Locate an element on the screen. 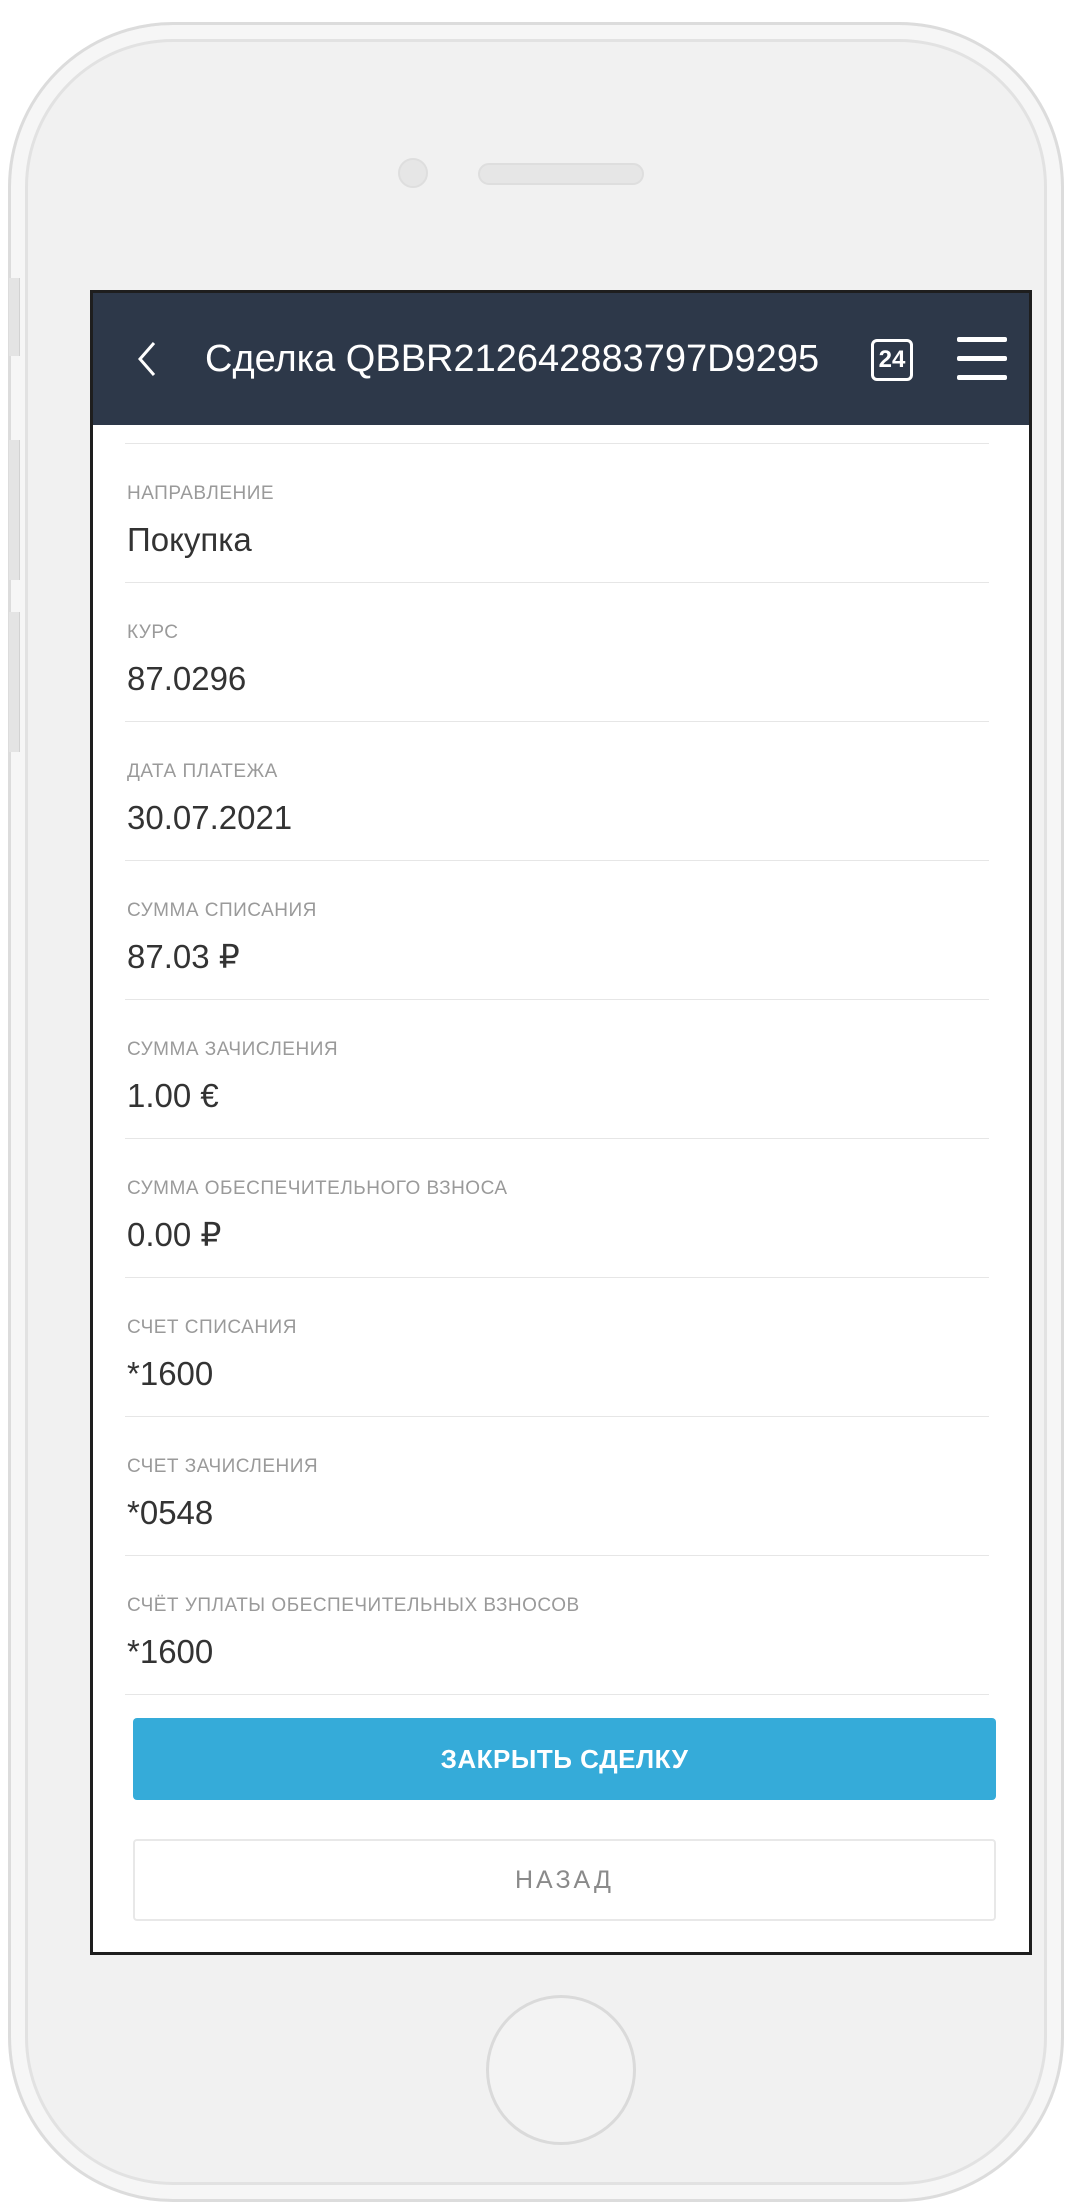 The height and width of the screenshot is (2202, 1071). earpiece-speaker is located at coordinates (561, 174).